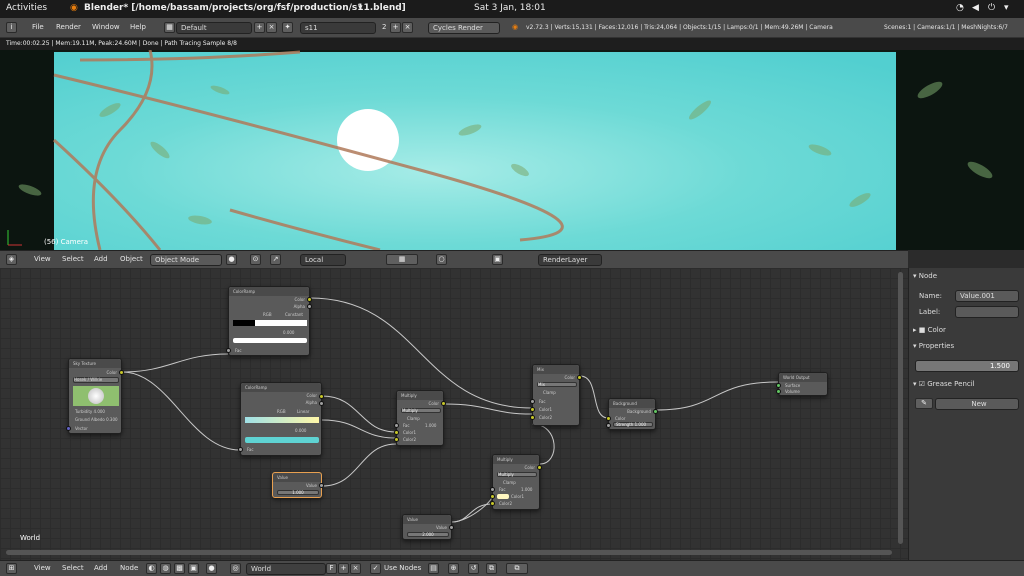 Image resolution: width=1024 pixels, height=576 pixels. Describe the element at coordinates (193, 568) in the screenshot. I see `compositing-icon: ▣` at that location.